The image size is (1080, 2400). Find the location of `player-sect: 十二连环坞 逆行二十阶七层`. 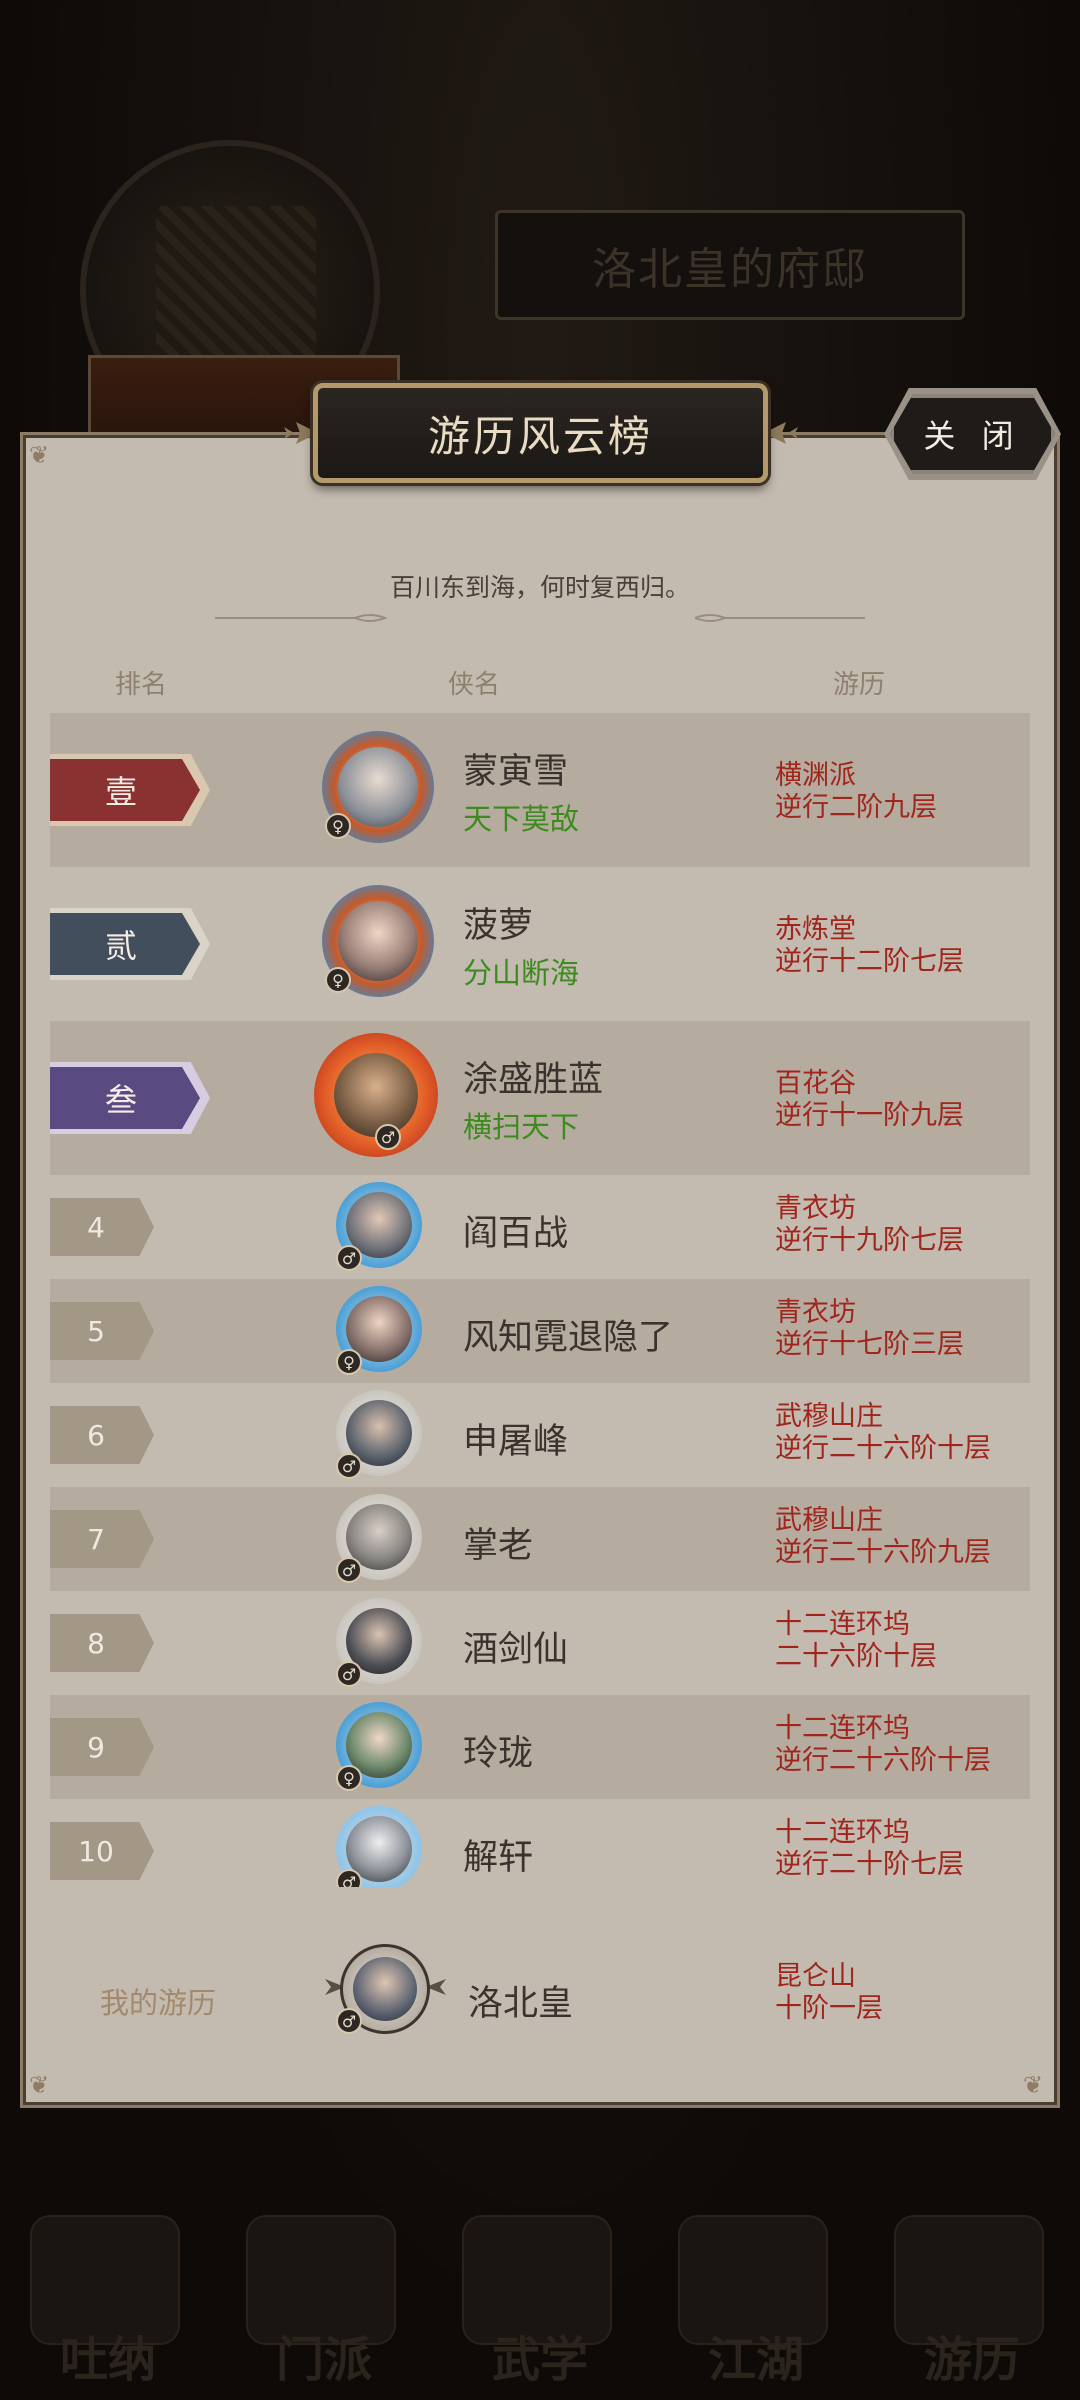

player-sect: 十二连环坞 逆行二十阶七层 is located at coordinates (869, 1848).